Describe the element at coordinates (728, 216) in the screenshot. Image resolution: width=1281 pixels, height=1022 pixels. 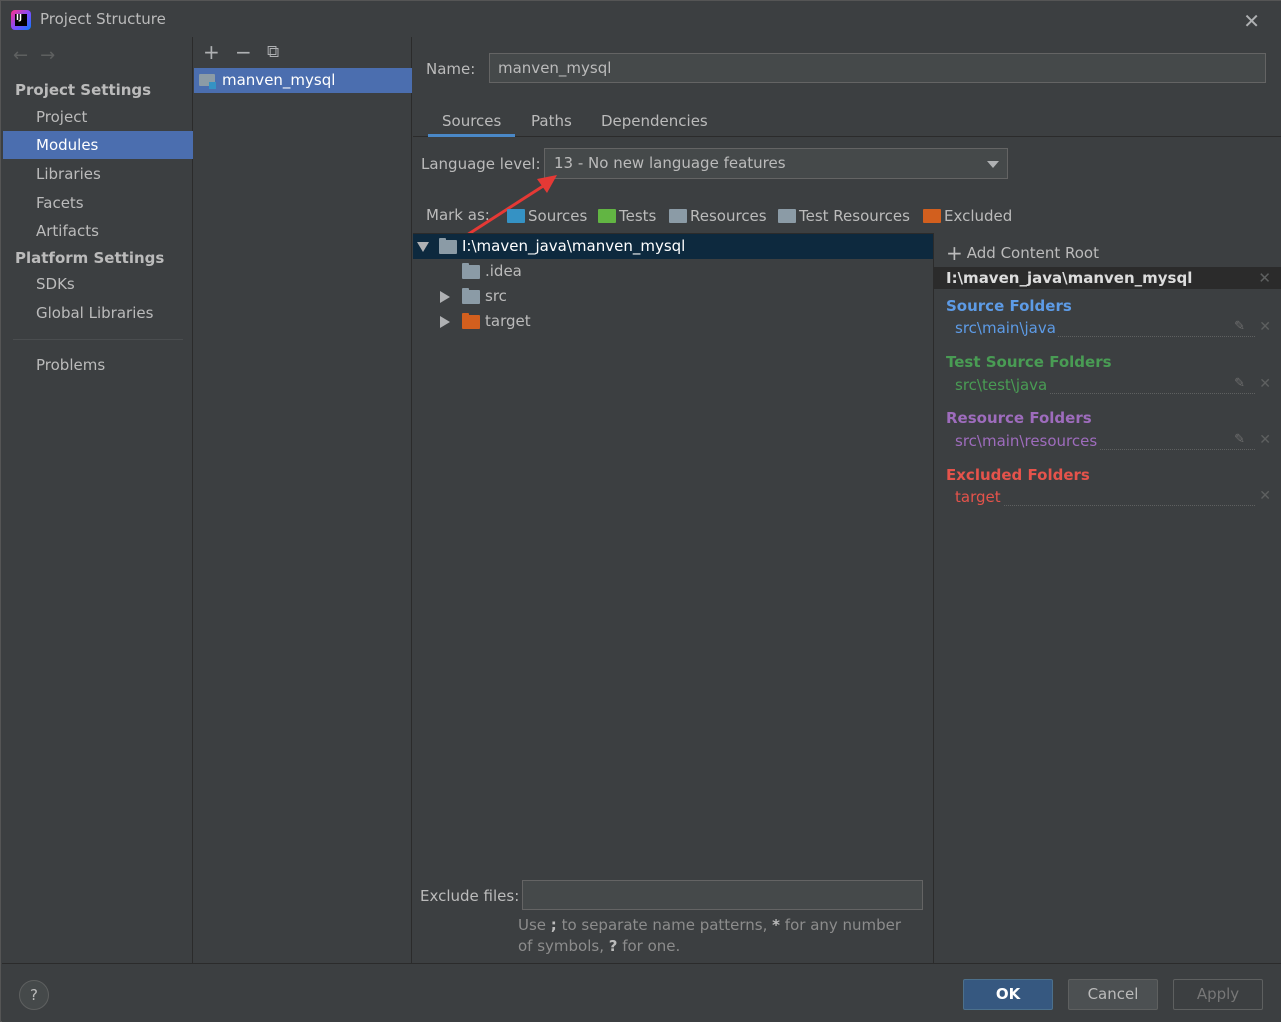
I see `mark-as-resources-label: Resources` at that location.